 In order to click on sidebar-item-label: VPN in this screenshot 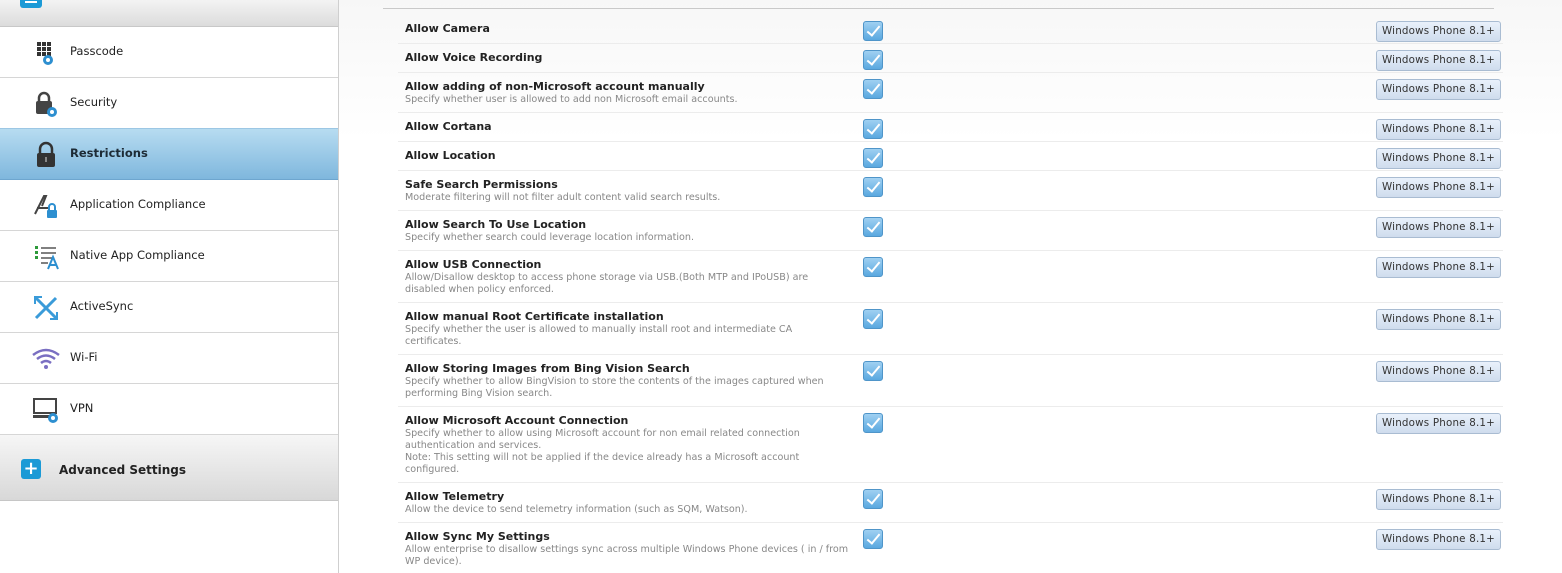, I will do `click(82, 408)`.